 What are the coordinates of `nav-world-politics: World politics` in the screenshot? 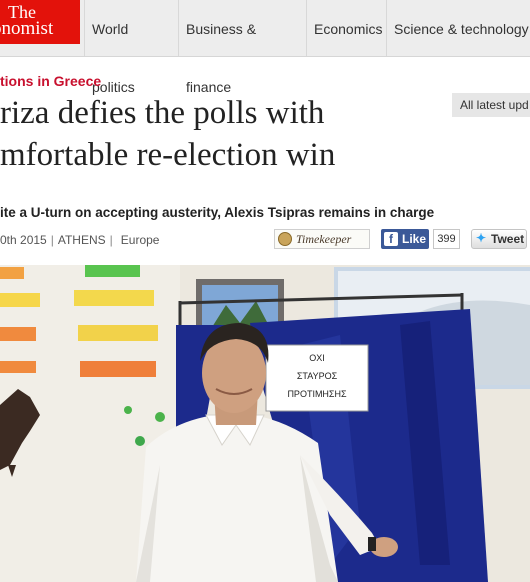 It's located at (131, 47).